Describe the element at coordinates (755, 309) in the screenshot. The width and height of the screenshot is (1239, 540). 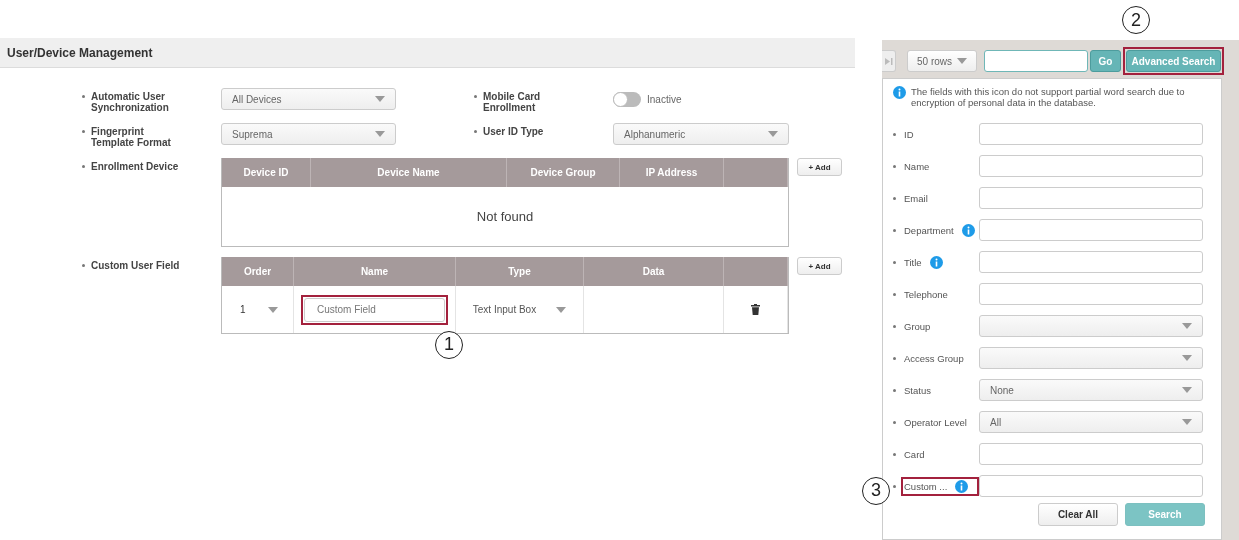
I see `trash-icon` at that location.